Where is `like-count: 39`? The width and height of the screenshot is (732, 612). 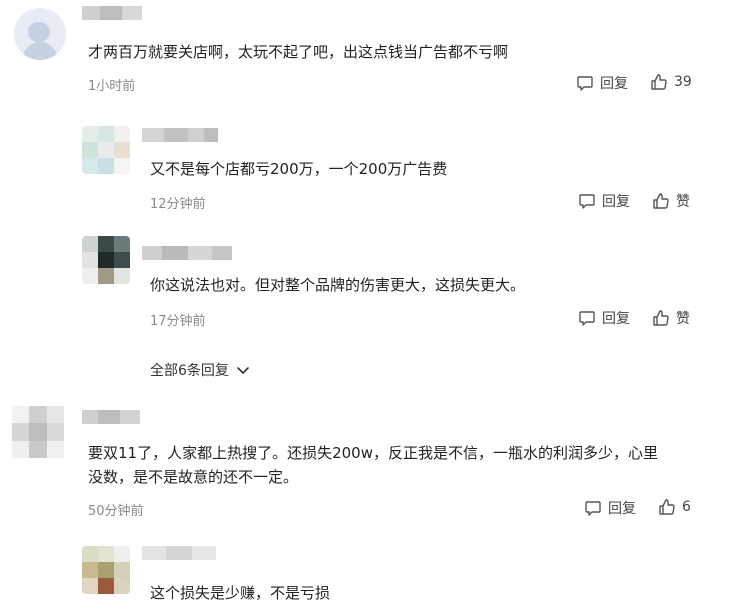 like-count: 39 is located at coordinates (683, 82).